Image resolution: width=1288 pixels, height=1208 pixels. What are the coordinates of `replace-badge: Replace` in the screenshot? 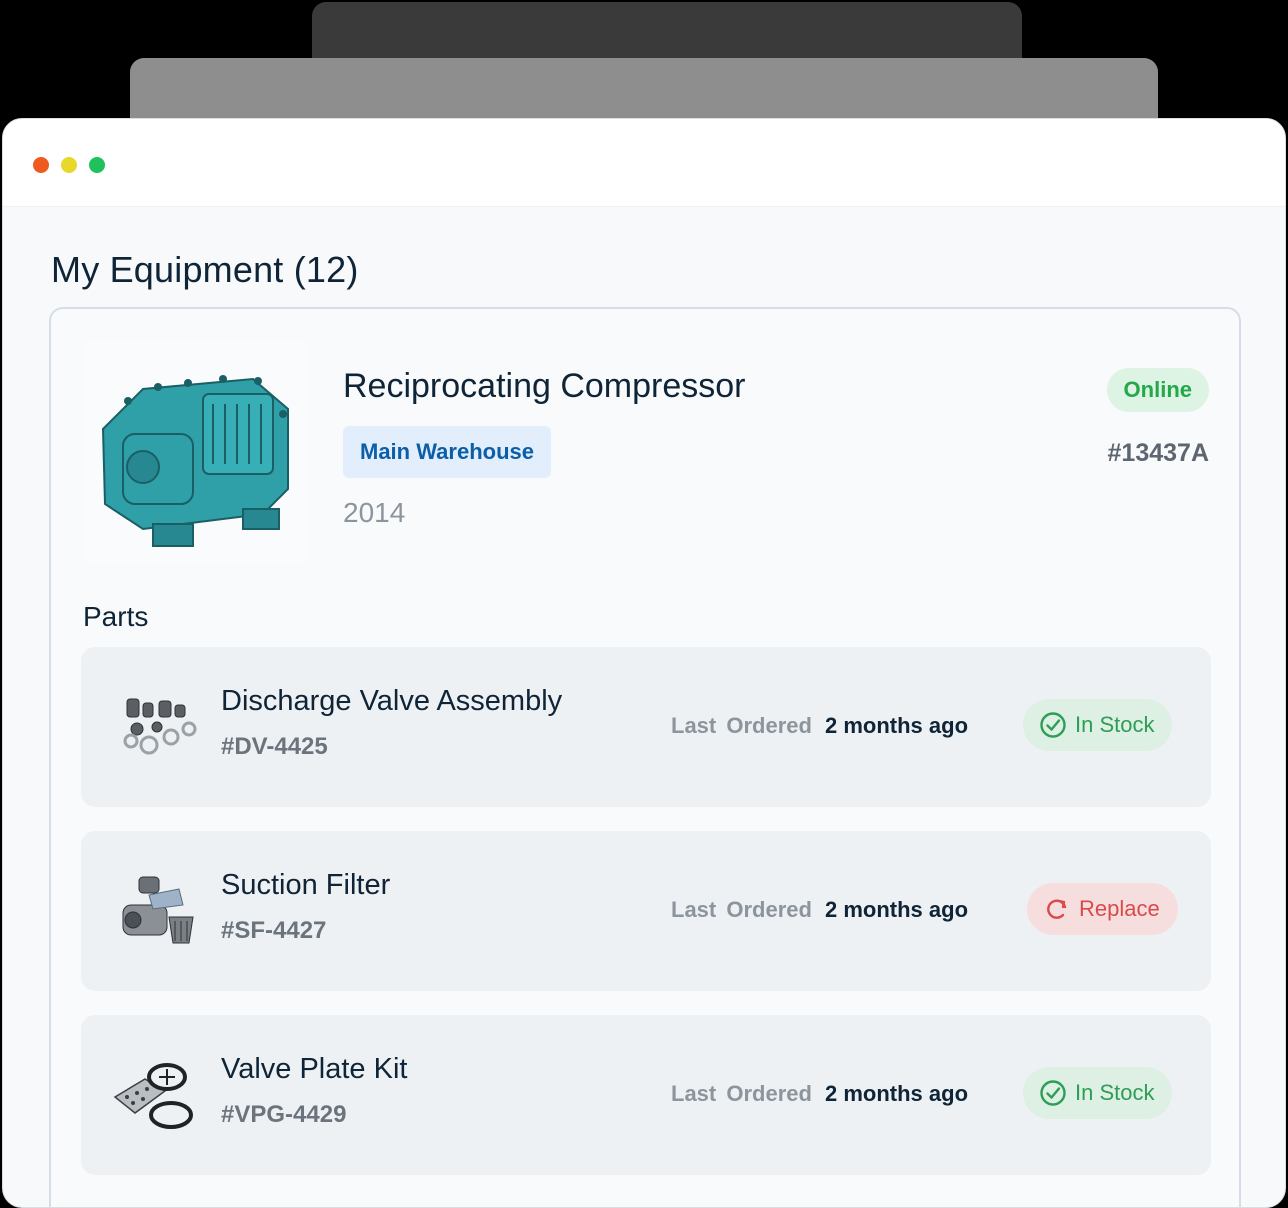 It's located at (1102, 909).